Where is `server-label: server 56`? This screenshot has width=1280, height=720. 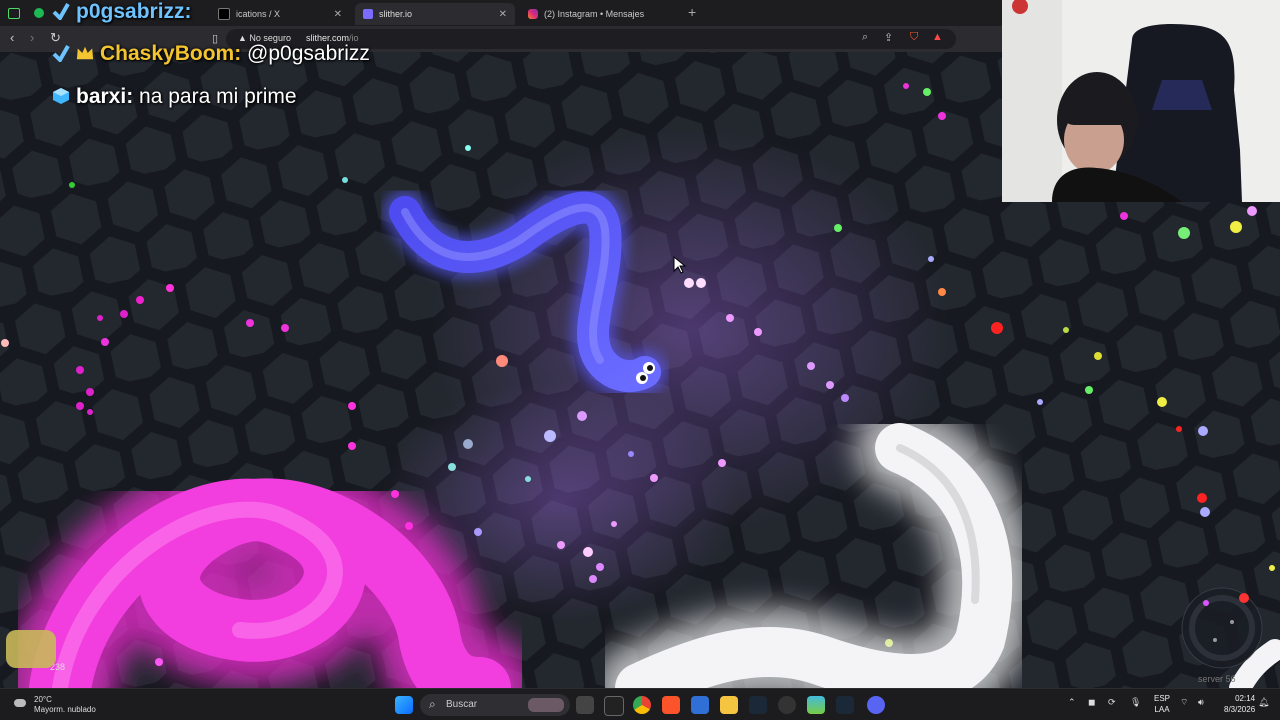
server-label: server 56 is located at coordinates (1217, 679).